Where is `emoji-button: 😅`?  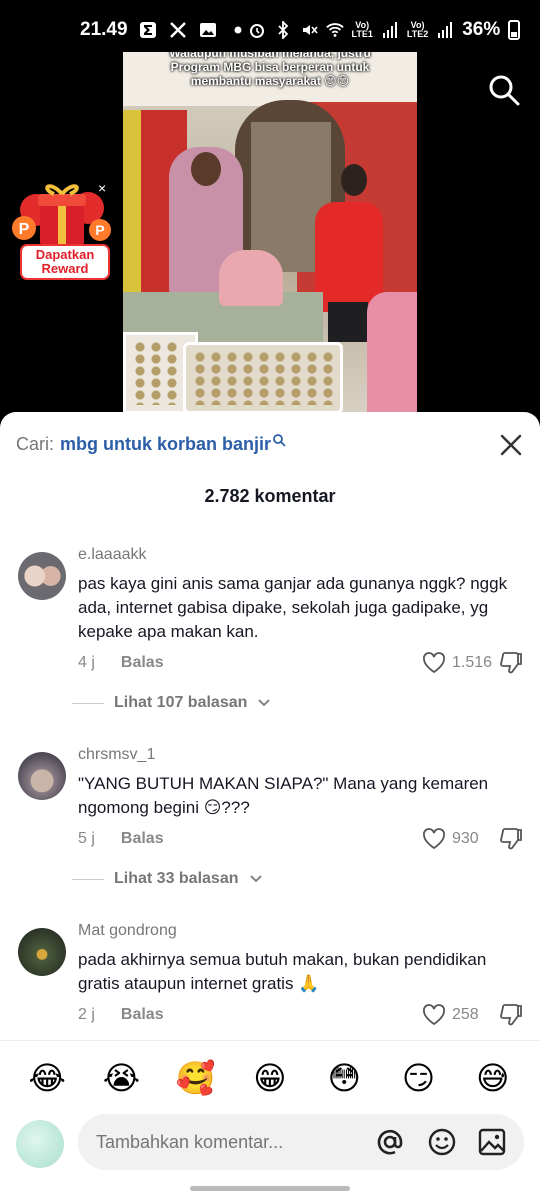 emoji-button: 😅 is located at coordinates (493, 1078).